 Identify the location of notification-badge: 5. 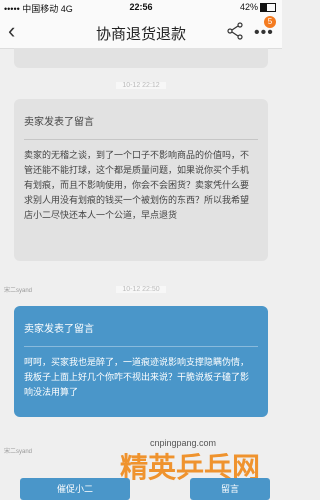
(270, 22).